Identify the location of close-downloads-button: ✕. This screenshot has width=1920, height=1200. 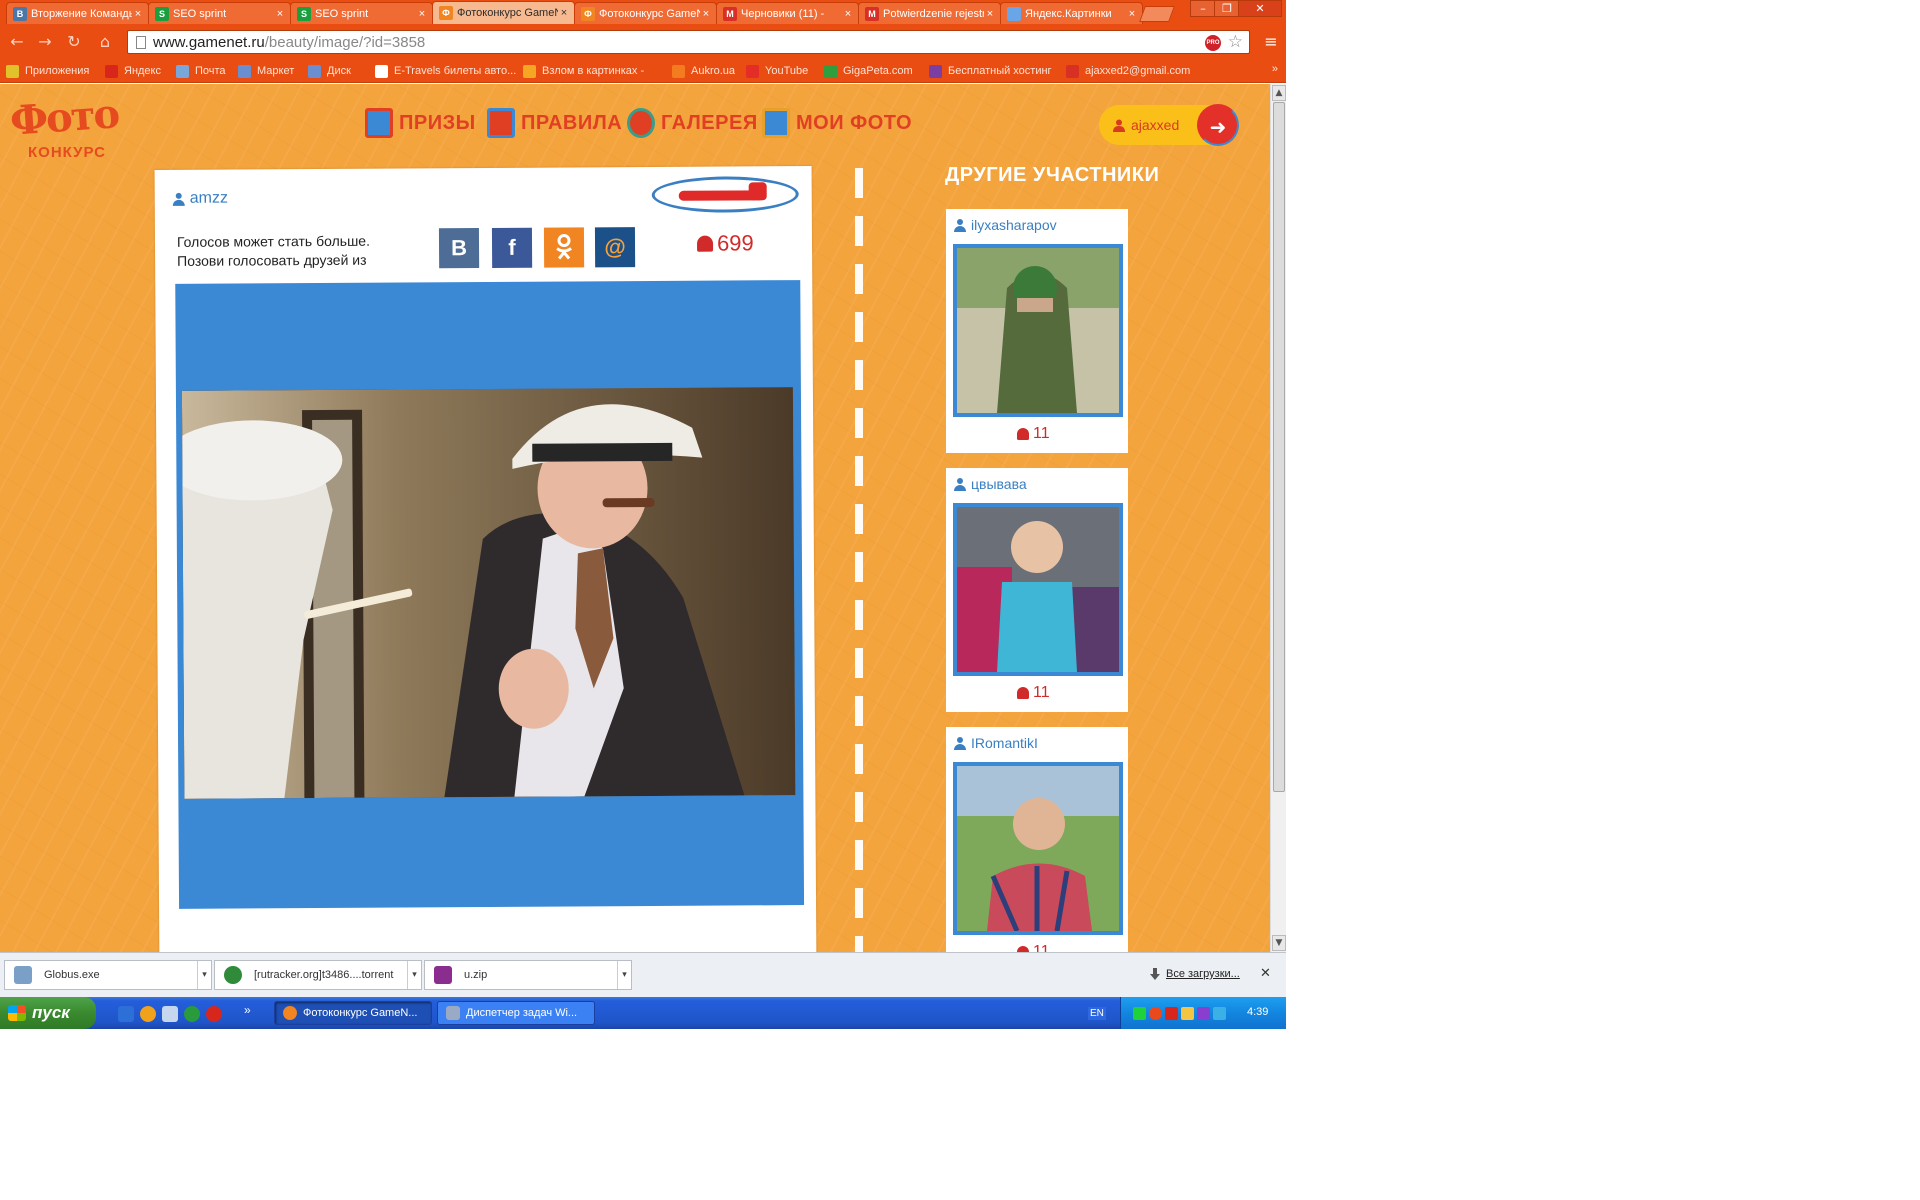
(1265, 973).